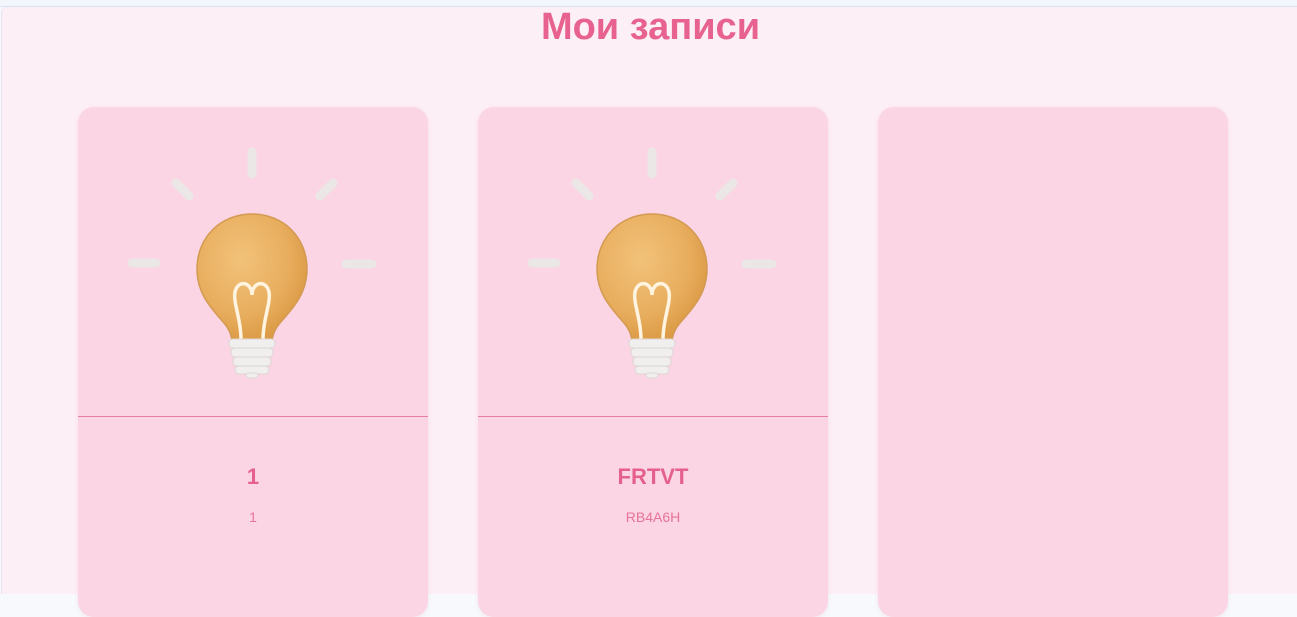 Image resolution: width=1297 pixels, height=617 pixels. Describe the element at coordinates (653, 517) in the screenshot. I see `record-subtitle: RB4A6H` at that location.